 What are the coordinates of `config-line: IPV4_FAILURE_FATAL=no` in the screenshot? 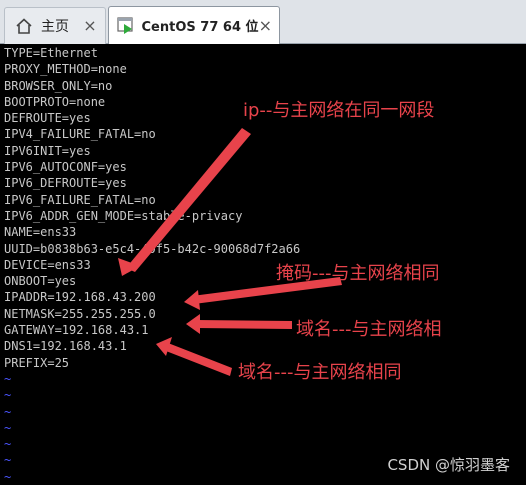 It's located at (80, 134).